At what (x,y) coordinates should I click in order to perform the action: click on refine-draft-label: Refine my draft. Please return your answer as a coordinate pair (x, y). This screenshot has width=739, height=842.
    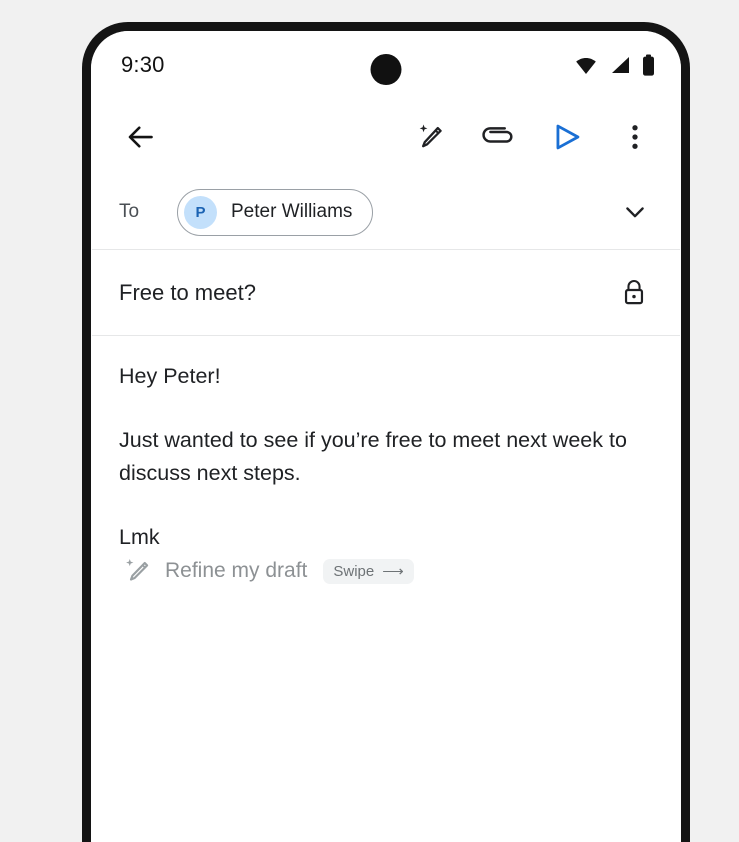
    Looking at the image, I should click on (236, 570).